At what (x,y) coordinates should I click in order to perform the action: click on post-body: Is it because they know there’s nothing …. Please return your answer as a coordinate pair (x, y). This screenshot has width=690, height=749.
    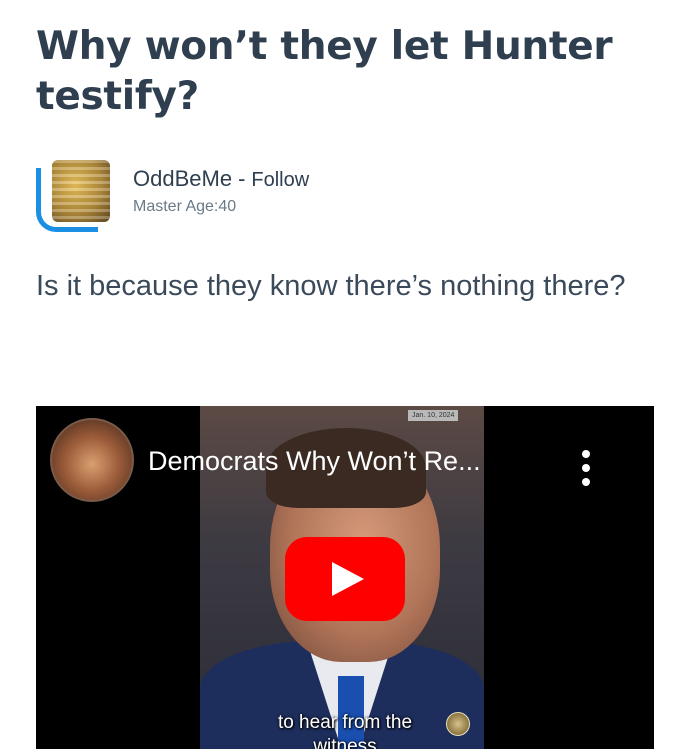
    Looking at the image, I should click on (331, 286).